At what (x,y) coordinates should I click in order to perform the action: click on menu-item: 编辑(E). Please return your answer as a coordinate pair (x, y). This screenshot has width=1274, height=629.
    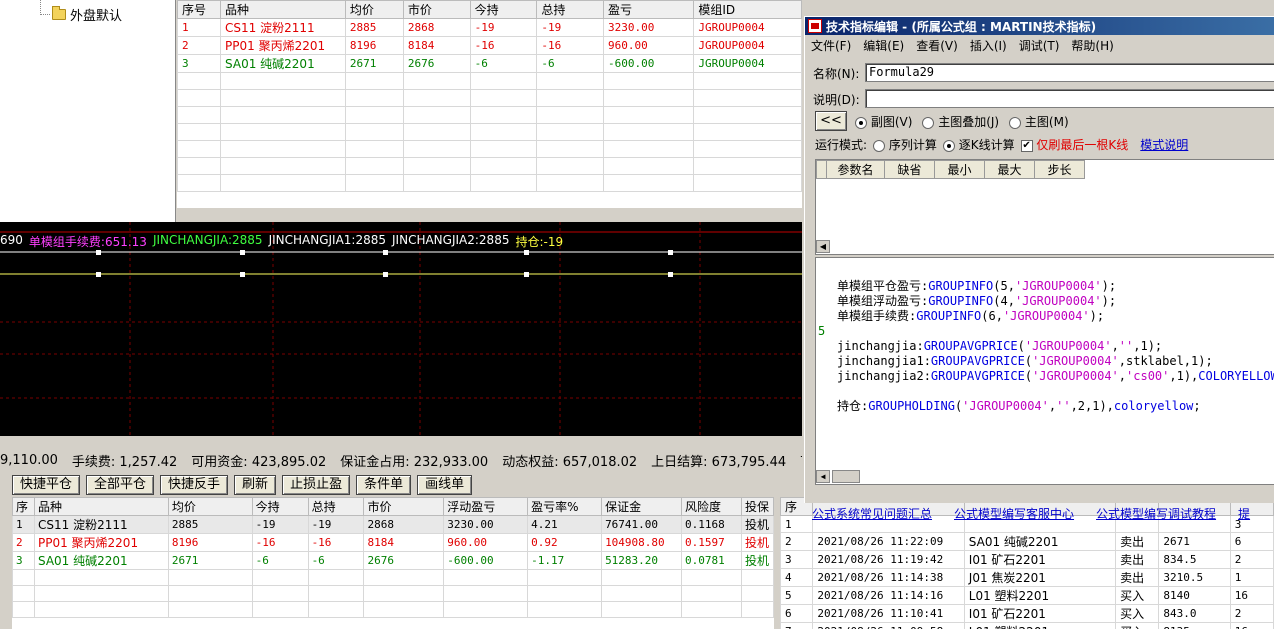
    Looking at the image, I should click on (883, 45).